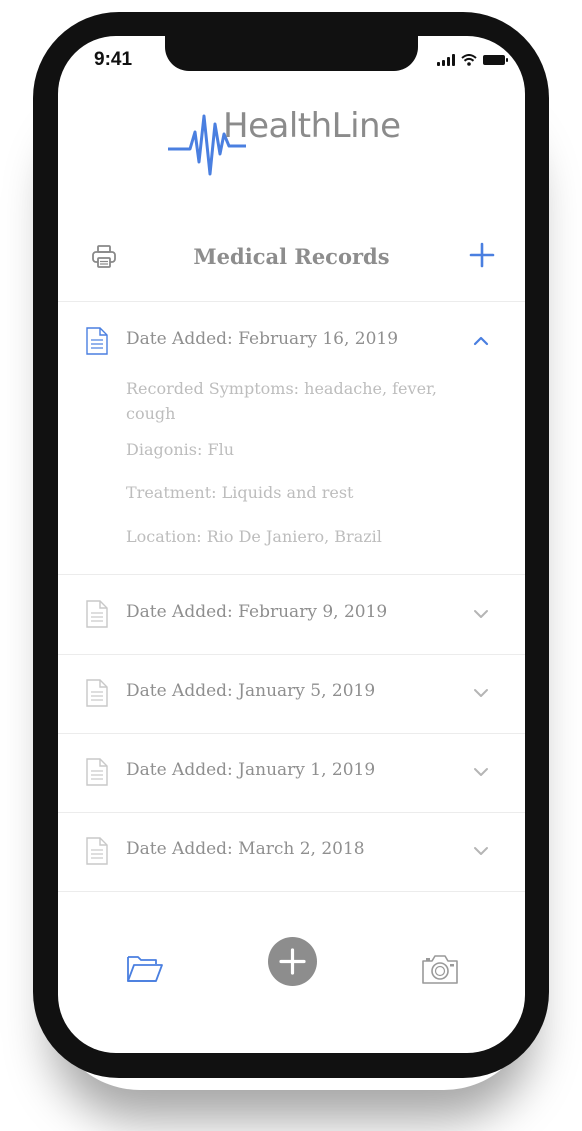 This screenshot has height=1131, width=582. Describe the element at coordinates (113, 59) in the screenshot. I see `status-time: 9:41` at that location.